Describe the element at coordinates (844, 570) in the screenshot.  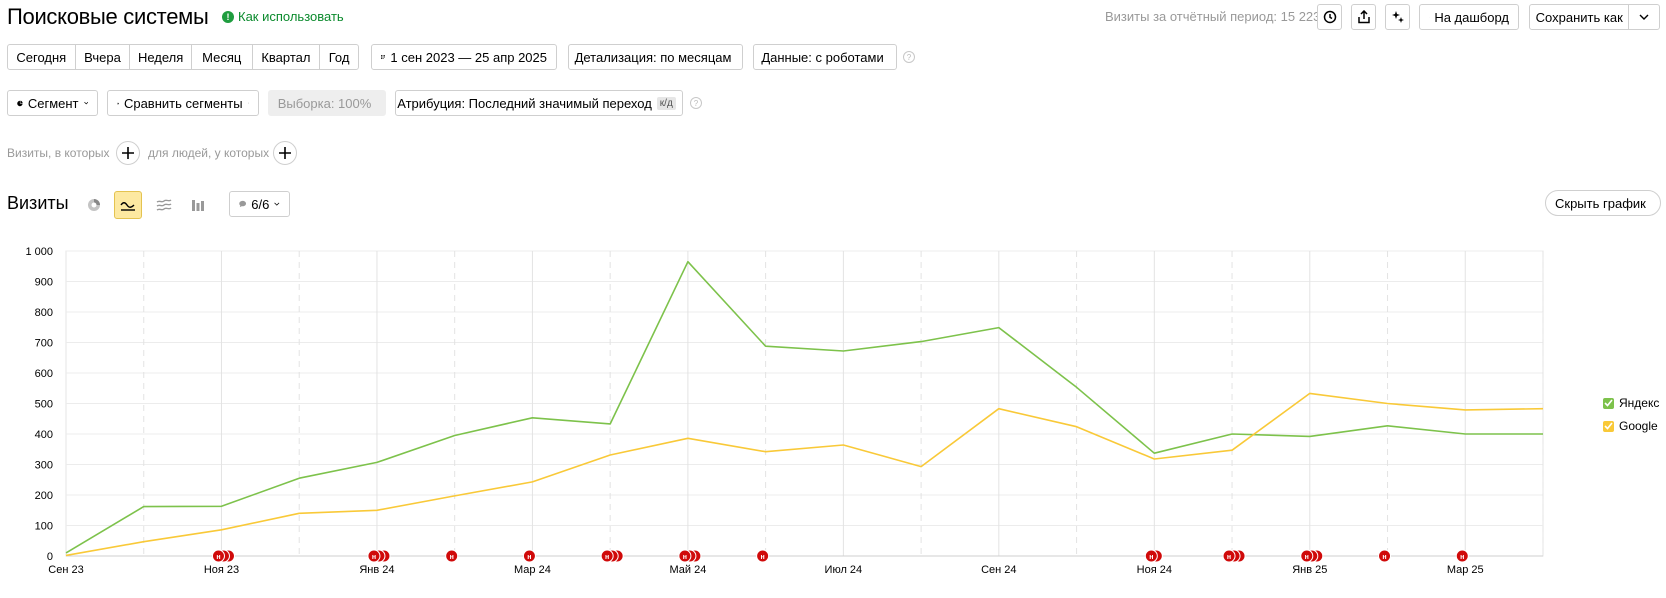
I see `x-tick-label: Июл 24` at that location.